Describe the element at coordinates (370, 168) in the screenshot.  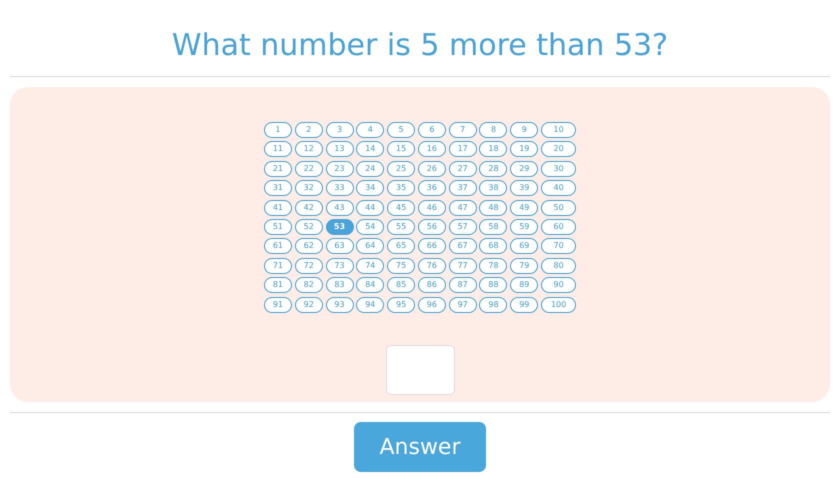
I see `number-chip: 24` at that location.